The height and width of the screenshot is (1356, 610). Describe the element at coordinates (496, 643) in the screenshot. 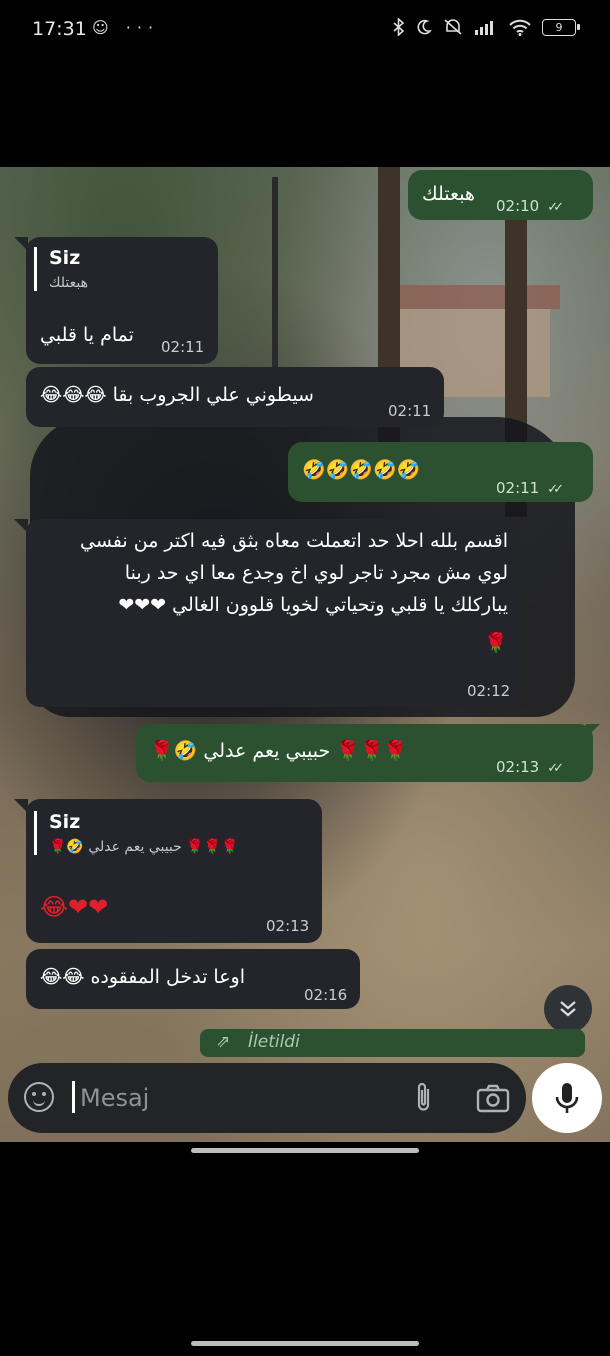

I see `message-text-line: 🌹` at that location.